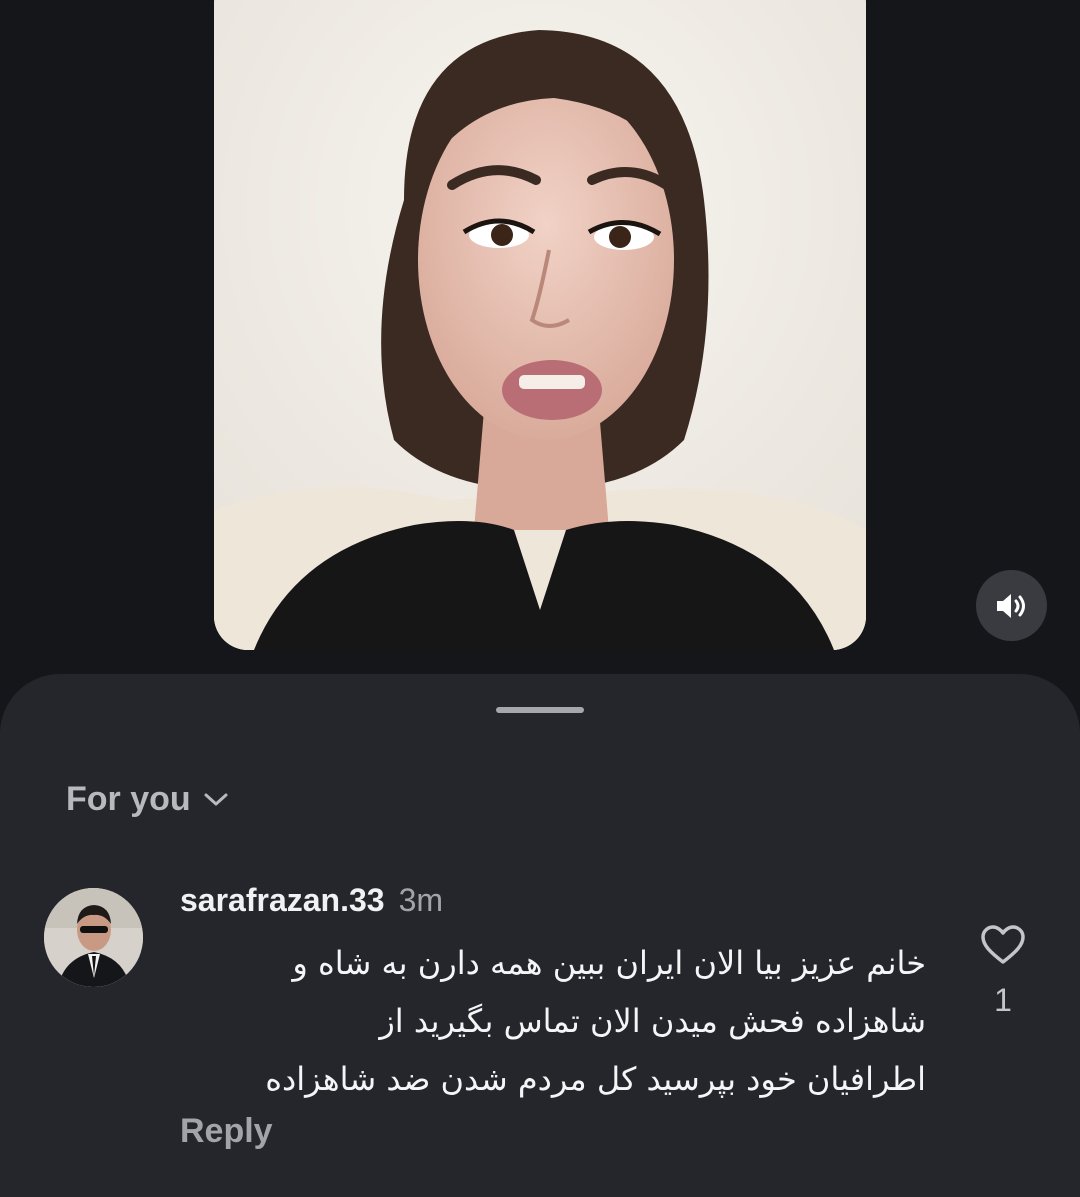  What do you see at coordinates (540, 710) in the screenshot?
I see `sheet-drag-handle` at bounding box center [540, 710].